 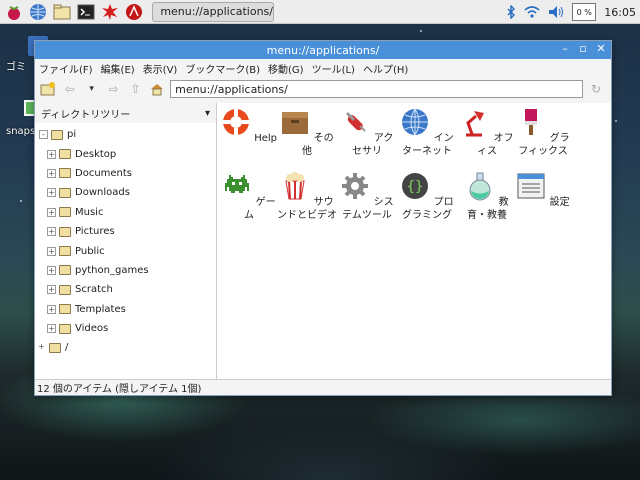 I want to click on sidebar-title: ディレクトリツリー, so click(x=86, y=115).